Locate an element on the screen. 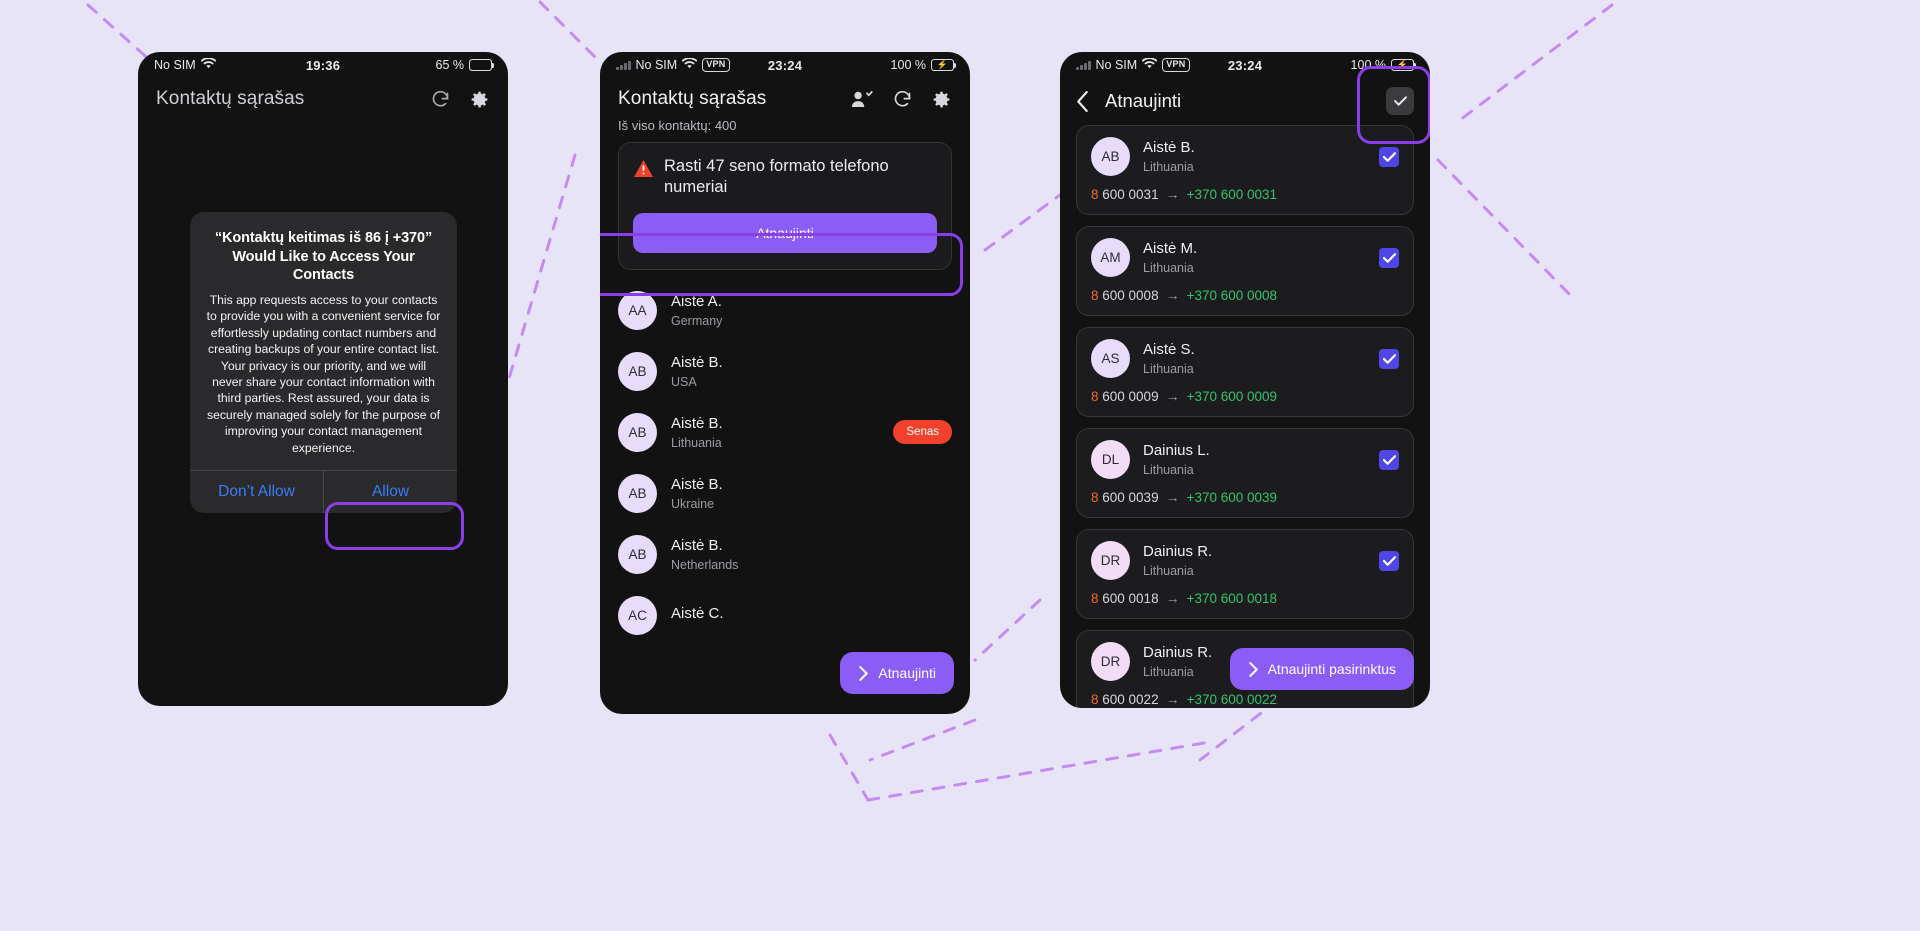 This screenshot has height=931, width=1920. avatar: AA is located at coordinates (637, 310).